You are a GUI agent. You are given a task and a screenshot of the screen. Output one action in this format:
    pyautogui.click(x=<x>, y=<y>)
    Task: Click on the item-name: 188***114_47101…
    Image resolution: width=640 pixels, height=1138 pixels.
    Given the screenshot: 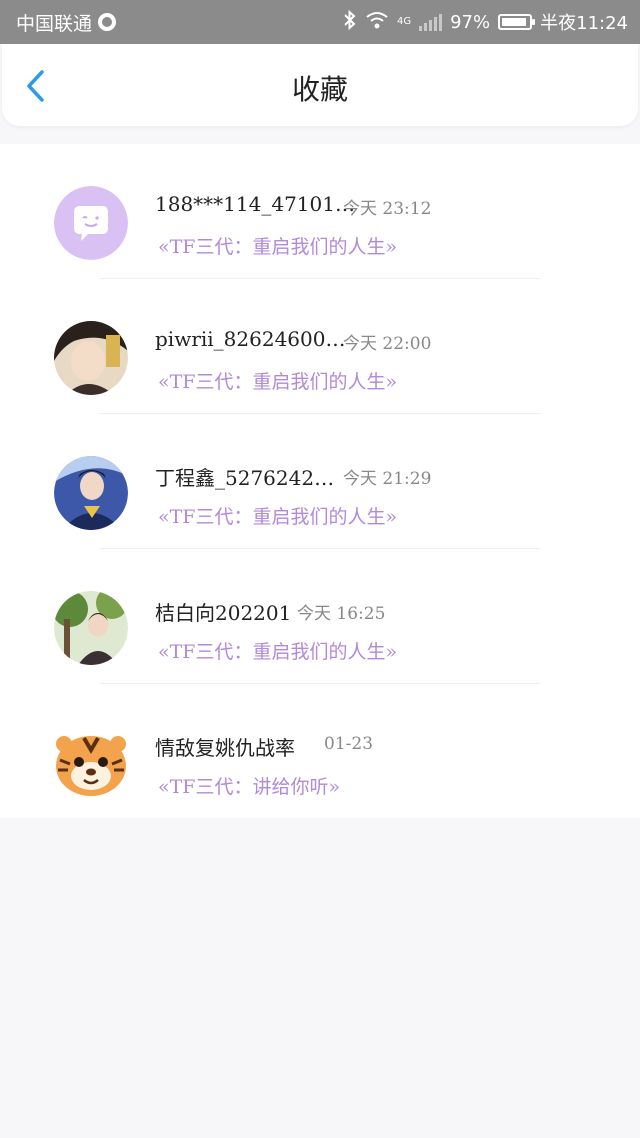 What is the action you would take?
    pyautogui.click(x=255, y=204)
    